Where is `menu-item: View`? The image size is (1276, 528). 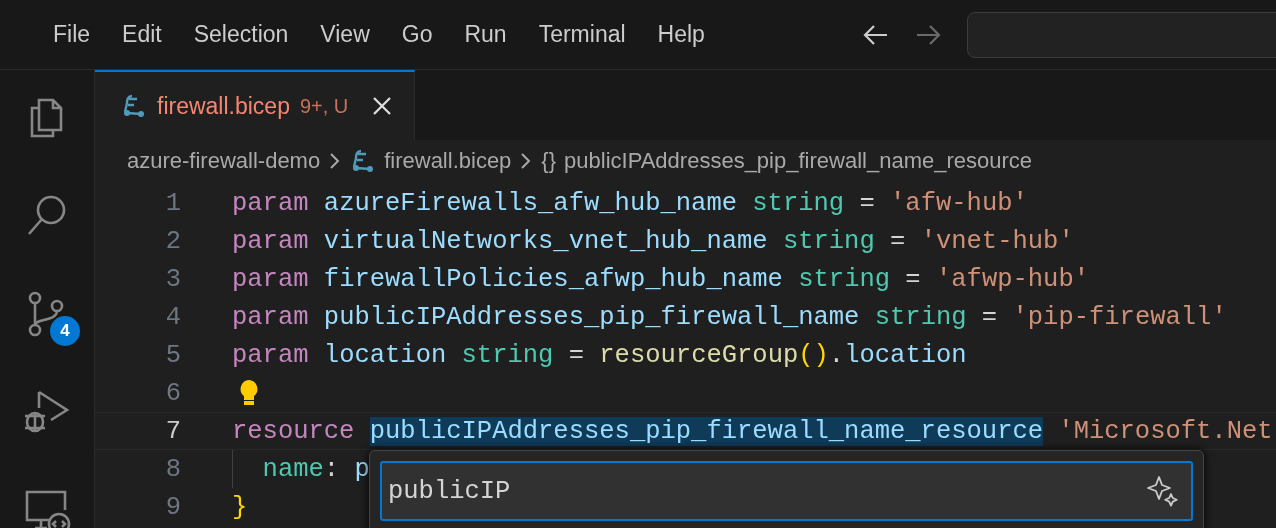
menu-item: View is located at coordinates (345, 34).